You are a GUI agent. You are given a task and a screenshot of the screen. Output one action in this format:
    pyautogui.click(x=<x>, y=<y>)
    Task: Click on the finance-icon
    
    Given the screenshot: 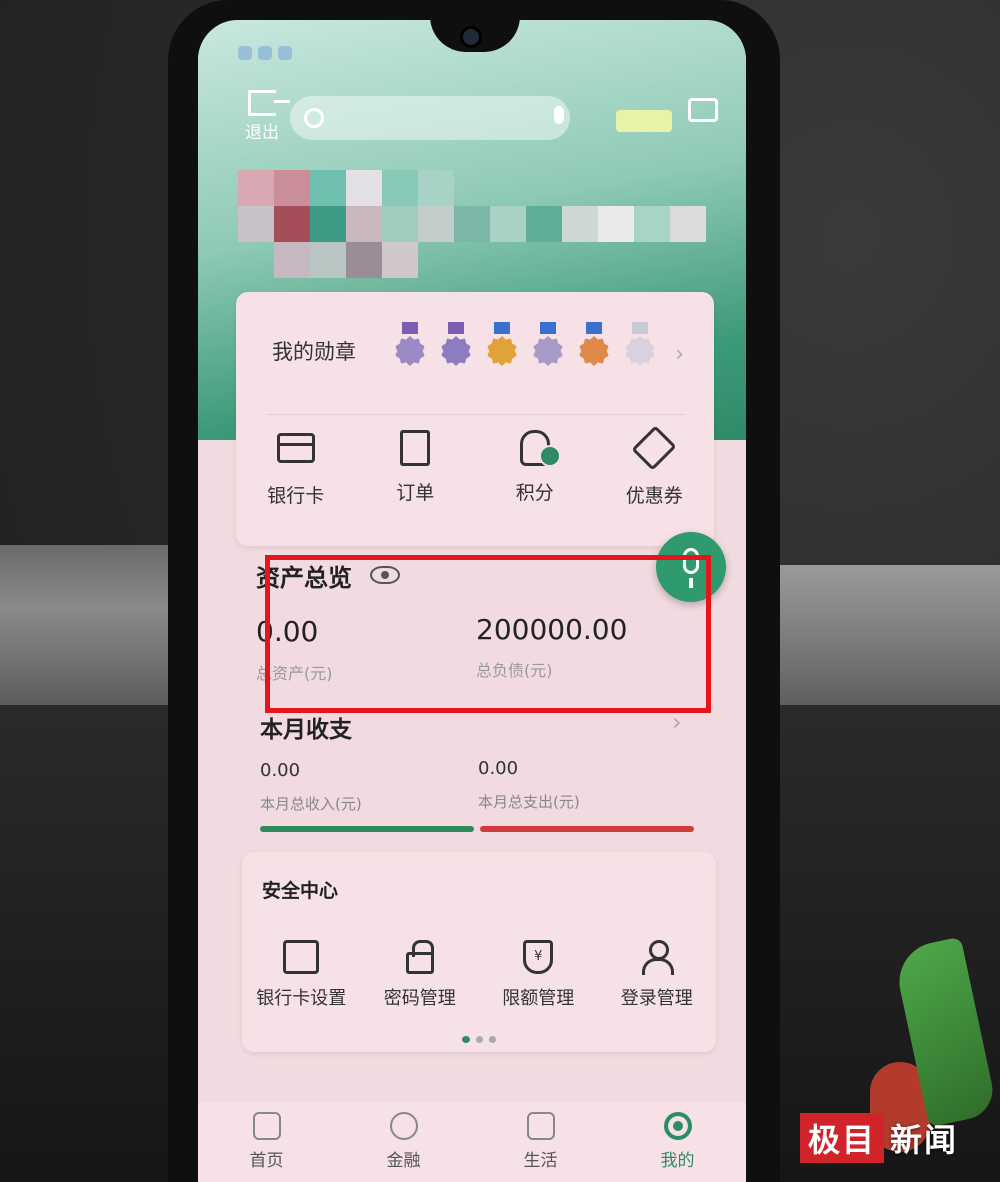 What is the action you would take?
    pyautogui.click(x=403, y=1126)
    